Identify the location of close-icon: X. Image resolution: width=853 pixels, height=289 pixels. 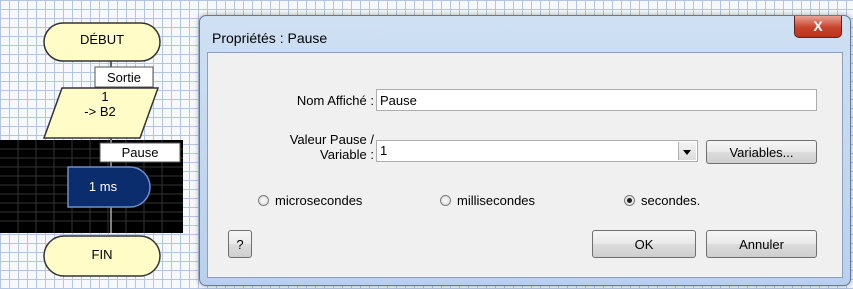
(818, 26).